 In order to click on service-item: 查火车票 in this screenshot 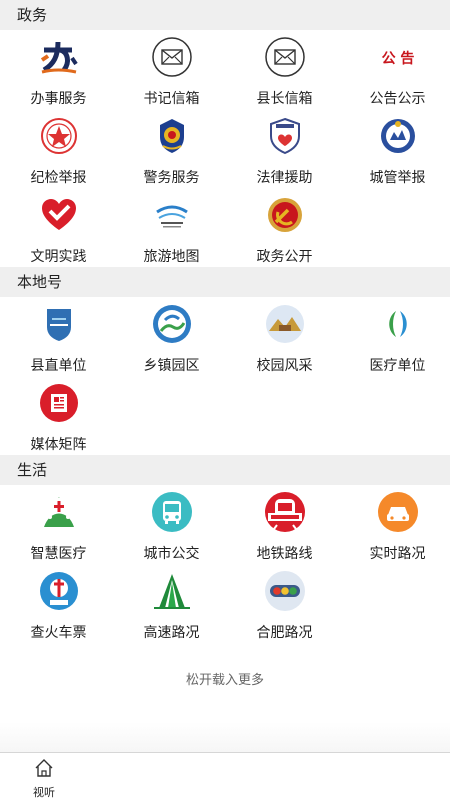, I will do `click(58, 603)`.